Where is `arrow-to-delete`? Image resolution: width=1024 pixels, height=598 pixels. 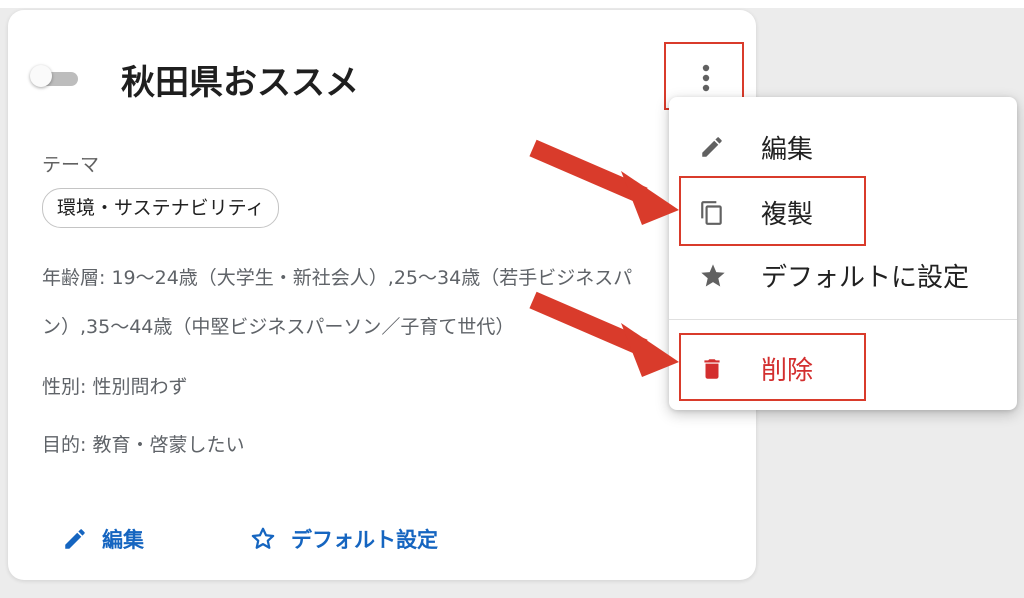 arrow-to-delete is located at coordinates (604, 334).